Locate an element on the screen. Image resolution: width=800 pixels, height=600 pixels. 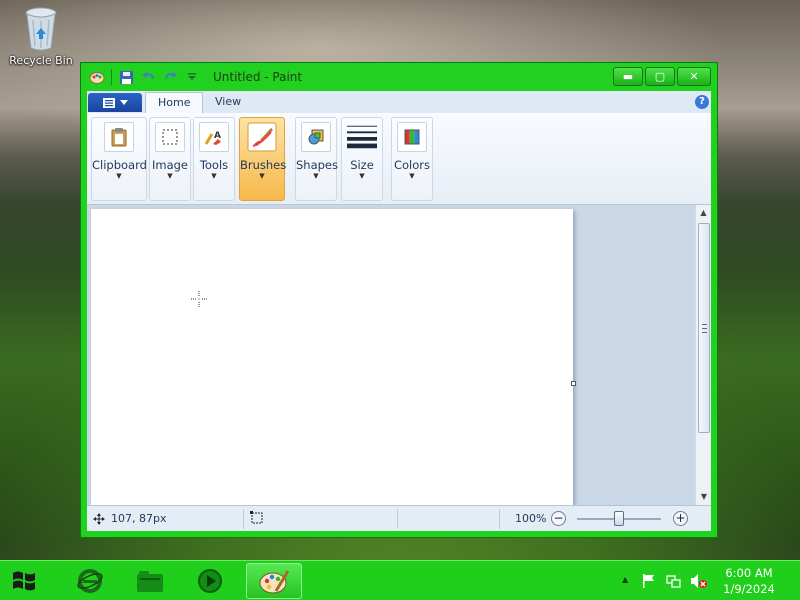
ribbon-group-brushes: Brushes ▼ is located at coordinates (263, 159).